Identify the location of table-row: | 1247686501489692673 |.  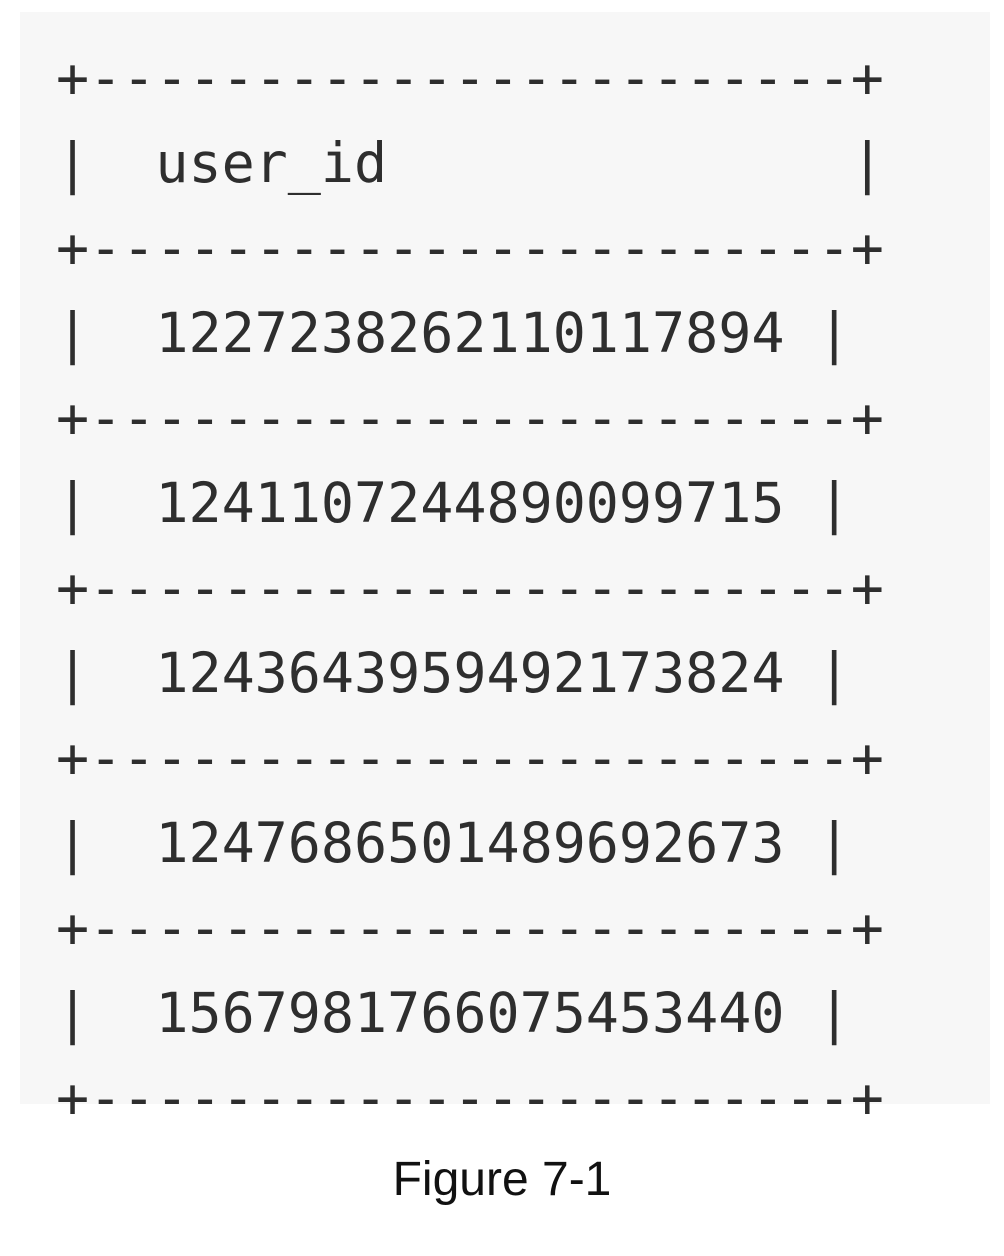
(453, 843).